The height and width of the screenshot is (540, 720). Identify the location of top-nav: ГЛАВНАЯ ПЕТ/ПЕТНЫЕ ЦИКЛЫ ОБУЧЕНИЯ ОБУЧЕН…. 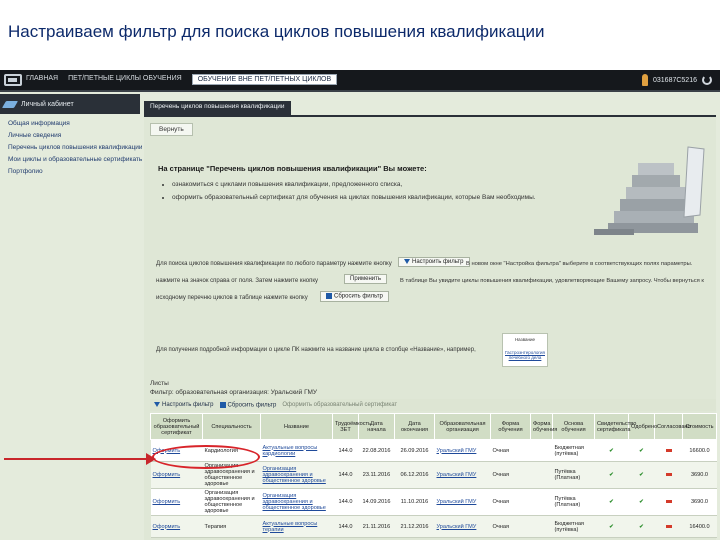
(182, 79).